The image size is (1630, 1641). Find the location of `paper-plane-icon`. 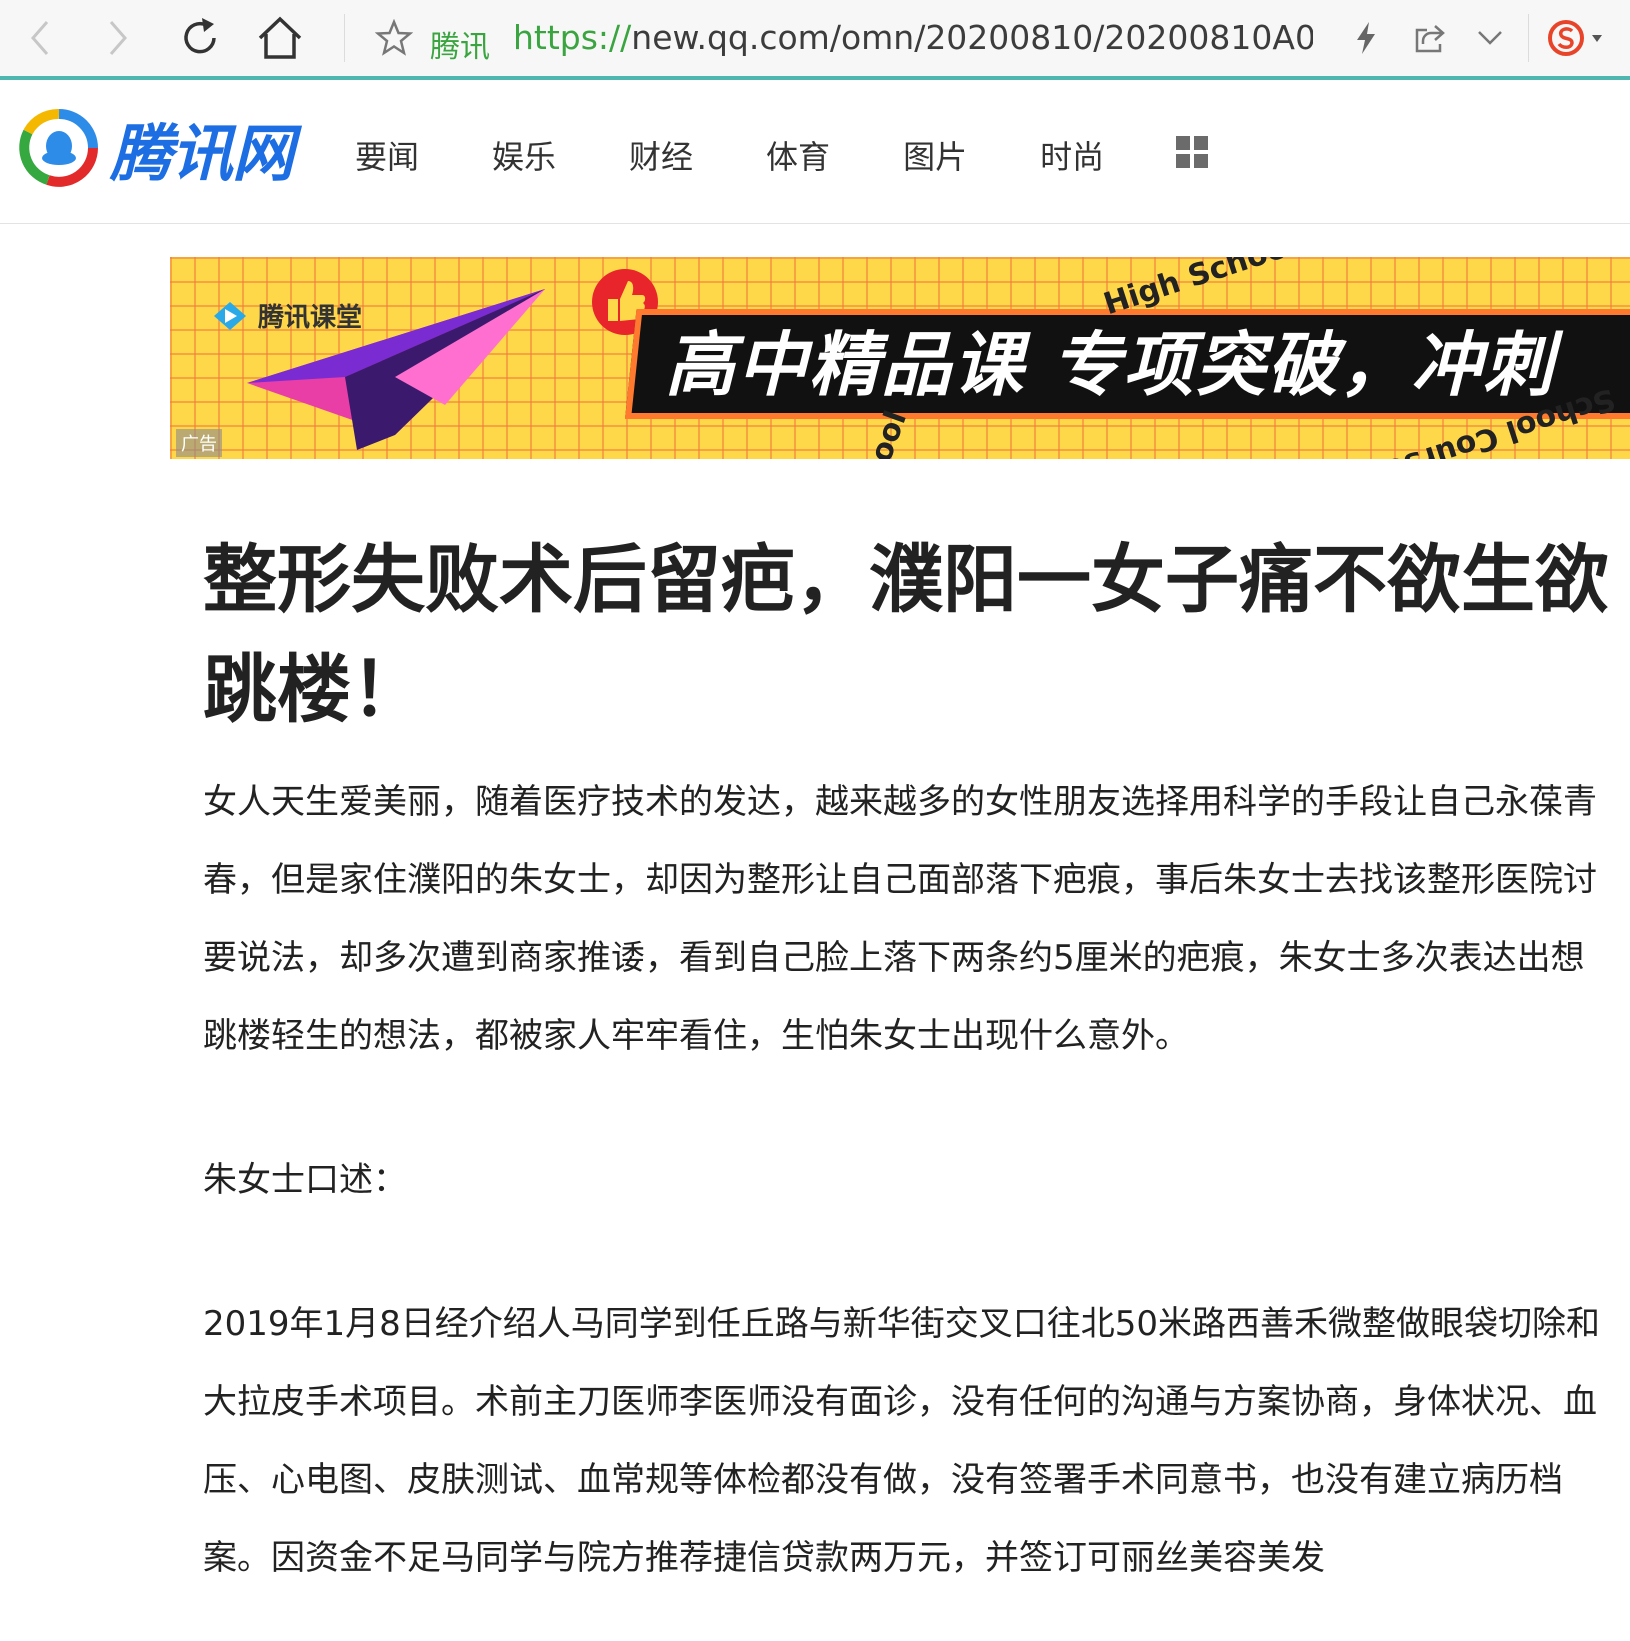

paper-plane-icon is located at coordinates (396, 369).